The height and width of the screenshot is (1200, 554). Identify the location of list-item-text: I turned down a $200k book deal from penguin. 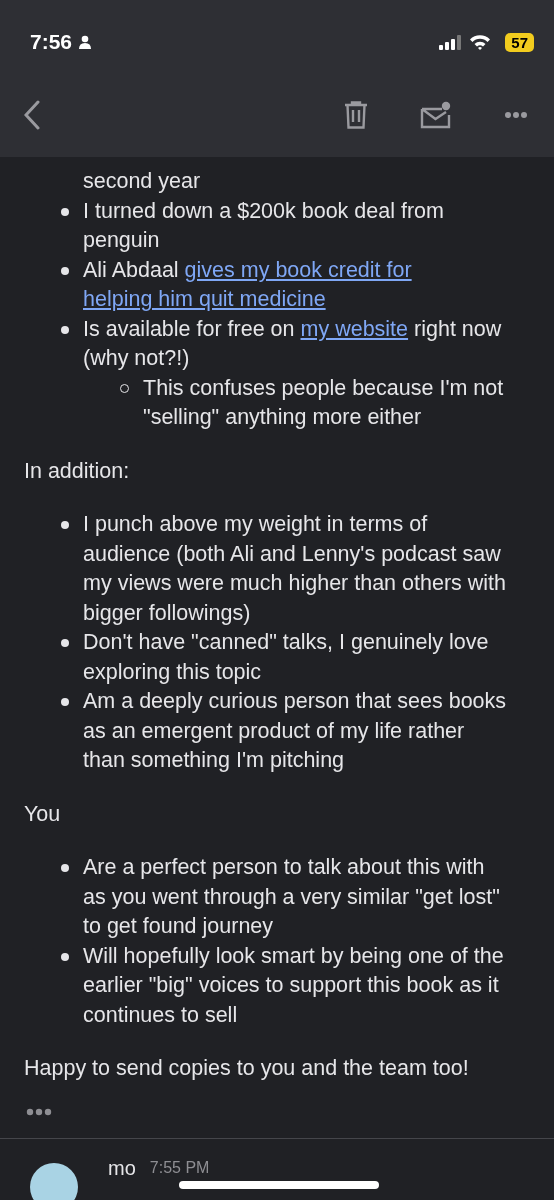
(264, 225).